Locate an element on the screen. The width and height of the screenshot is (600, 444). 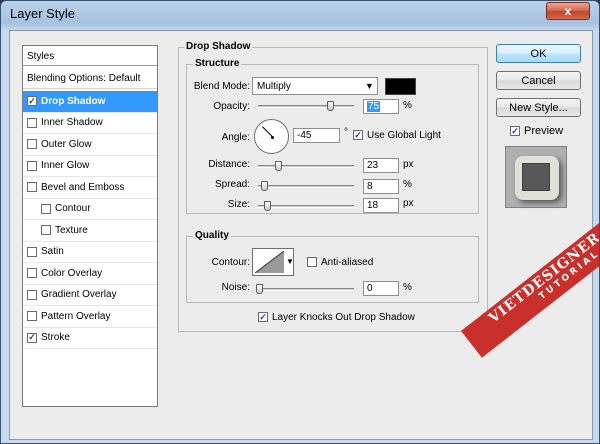
size-slider-thumb is located at coordinates (267, 206).